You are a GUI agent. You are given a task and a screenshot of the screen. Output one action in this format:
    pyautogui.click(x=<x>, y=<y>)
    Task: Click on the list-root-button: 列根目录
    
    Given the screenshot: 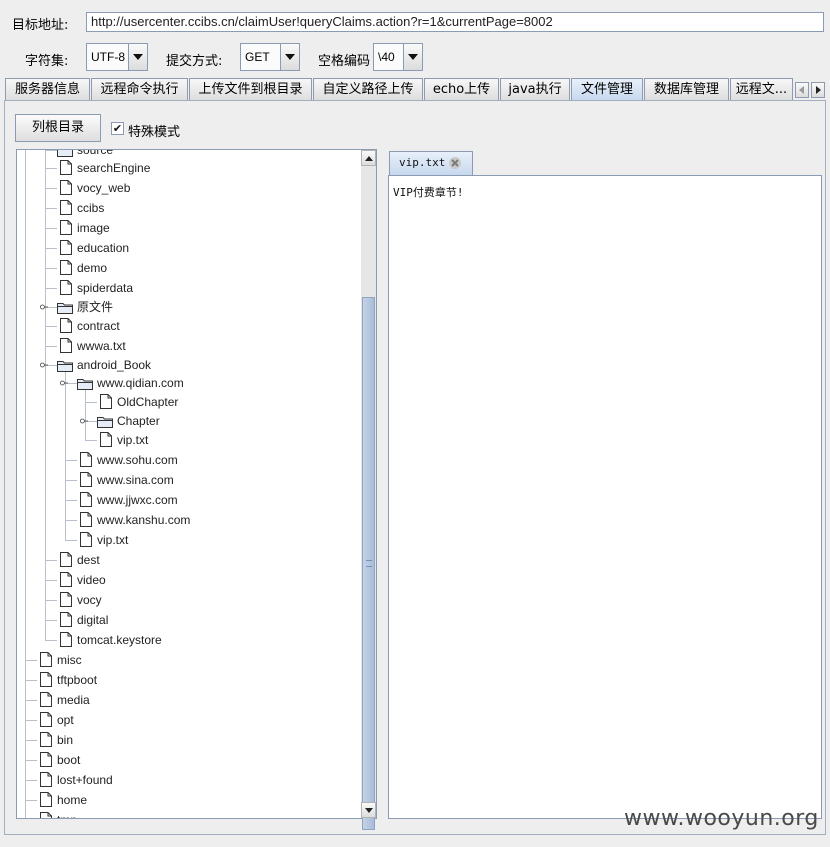 What is the action you would take?
    pyautogui.click(x=58, y=128)
    